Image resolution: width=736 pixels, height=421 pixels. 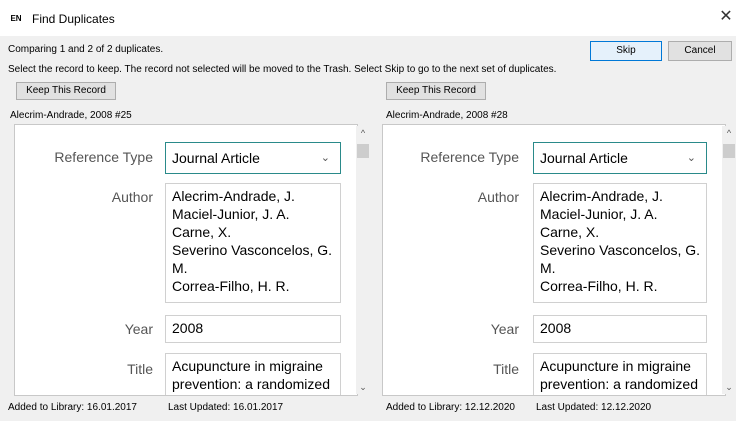 What do you see at coordinates (436, 91) in the screenshot?
I see `keep-record-right-button: Keep This Record` at bounding box center [436, 91].